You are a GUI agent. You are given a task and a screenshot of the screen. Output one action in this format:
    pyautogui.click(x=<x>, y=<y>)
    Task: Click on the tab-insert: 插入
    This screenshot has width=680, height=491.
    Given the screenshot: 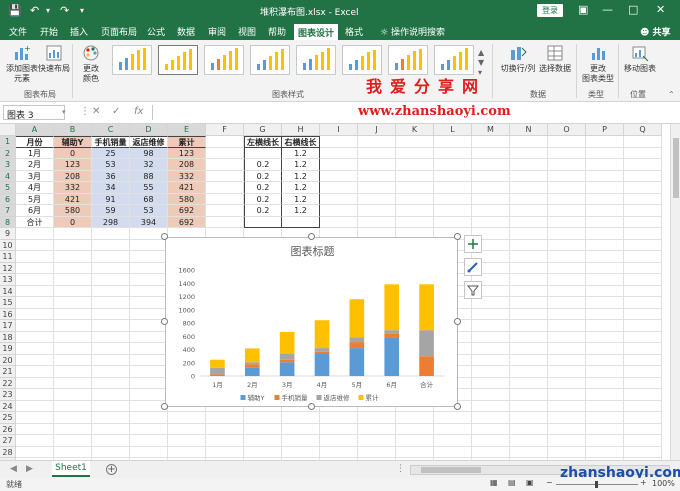 What is the action you would take?
    pyautogui.click(x=79, y=31)
    